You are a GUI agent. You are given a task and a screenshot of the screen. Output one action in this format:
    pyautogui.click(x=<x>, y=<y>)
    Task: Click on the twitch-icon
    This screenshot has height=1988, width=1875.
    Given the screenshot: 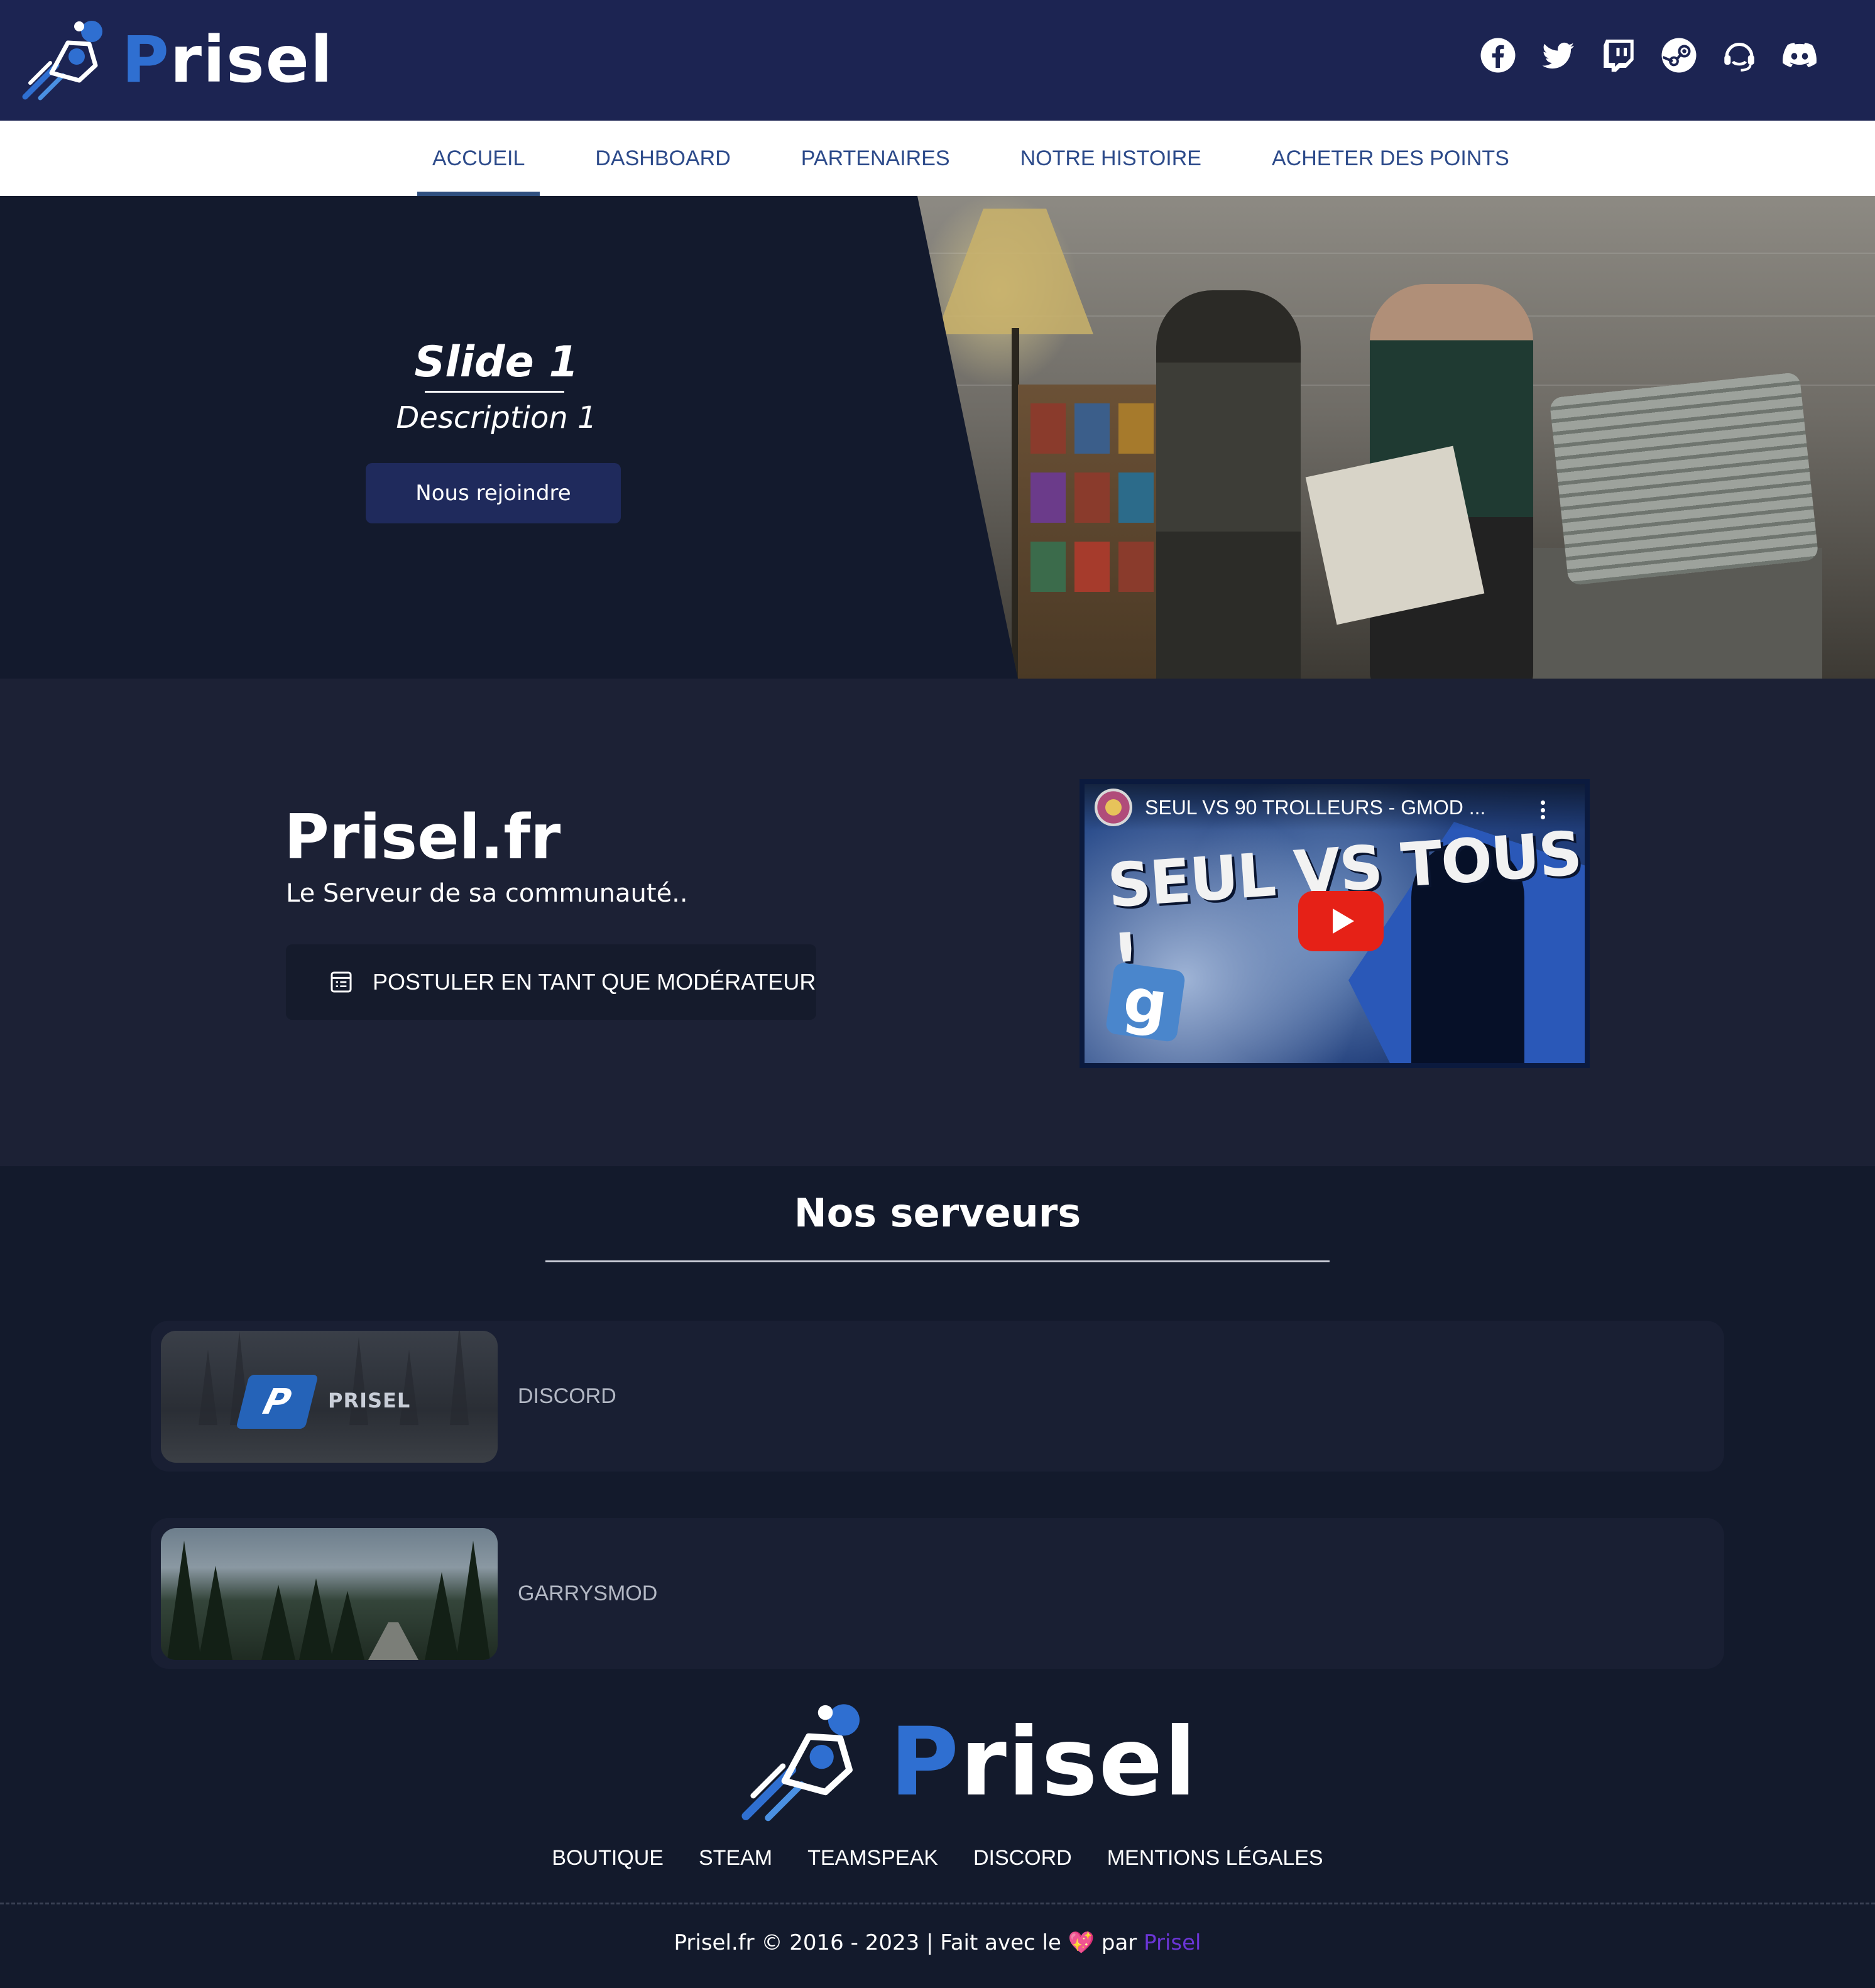 What is the action you would take?
    pyautogui.click(x=1618, y=55)
    